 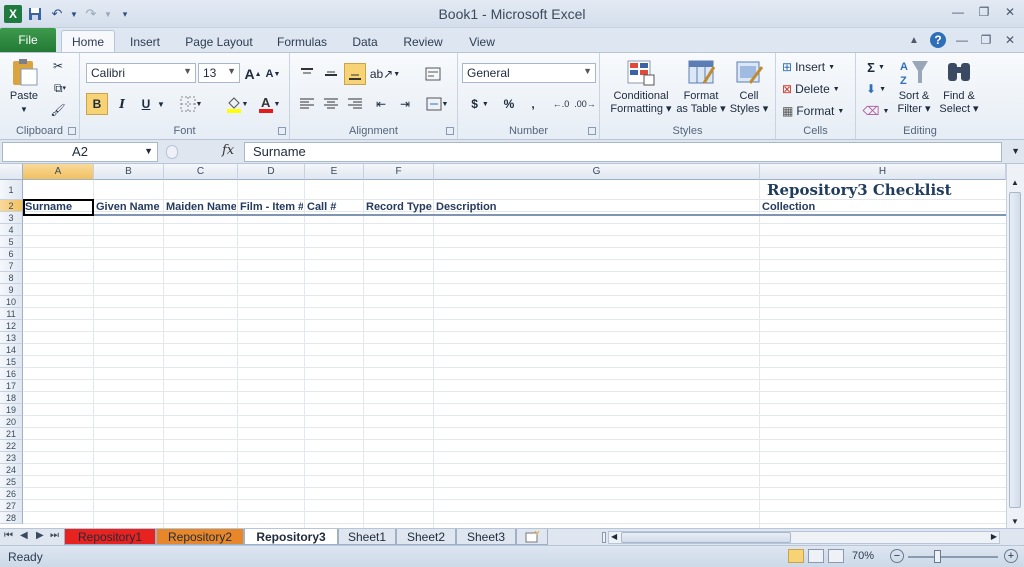 I want to click on row-header-16: 16, so click(x=11, y=374).